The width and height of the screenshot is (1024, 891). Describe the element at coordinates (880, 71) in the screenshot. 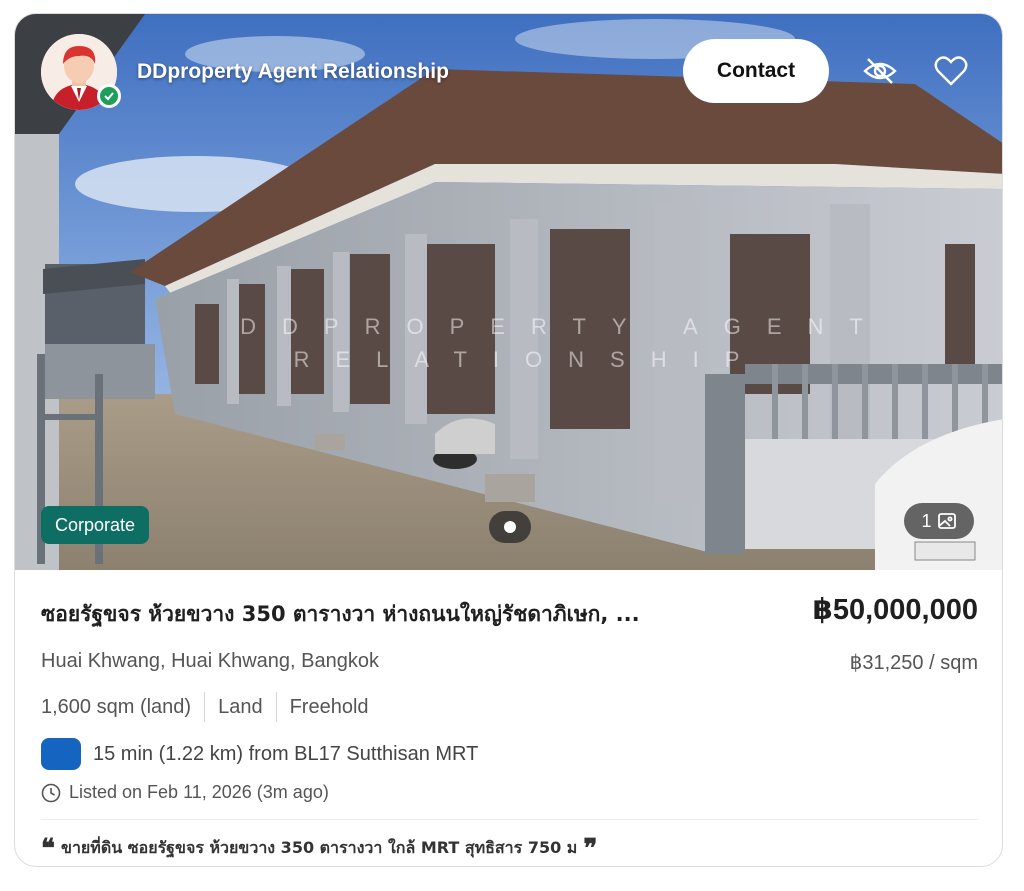

I see `eye-off-icon` at that location.